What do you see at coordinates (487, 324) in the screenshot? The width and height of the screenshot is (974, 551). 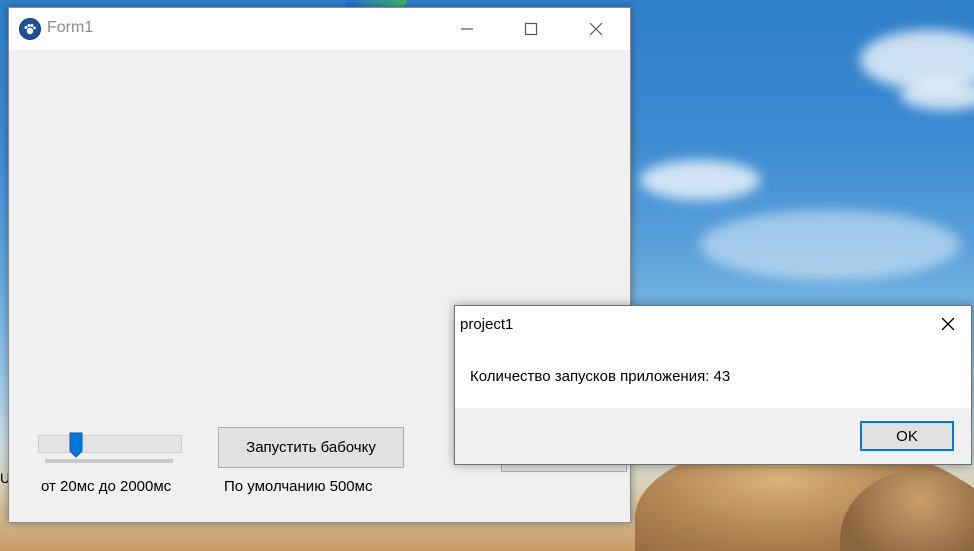 I see `dialog-title: project1` at bounding box center [487, 324].